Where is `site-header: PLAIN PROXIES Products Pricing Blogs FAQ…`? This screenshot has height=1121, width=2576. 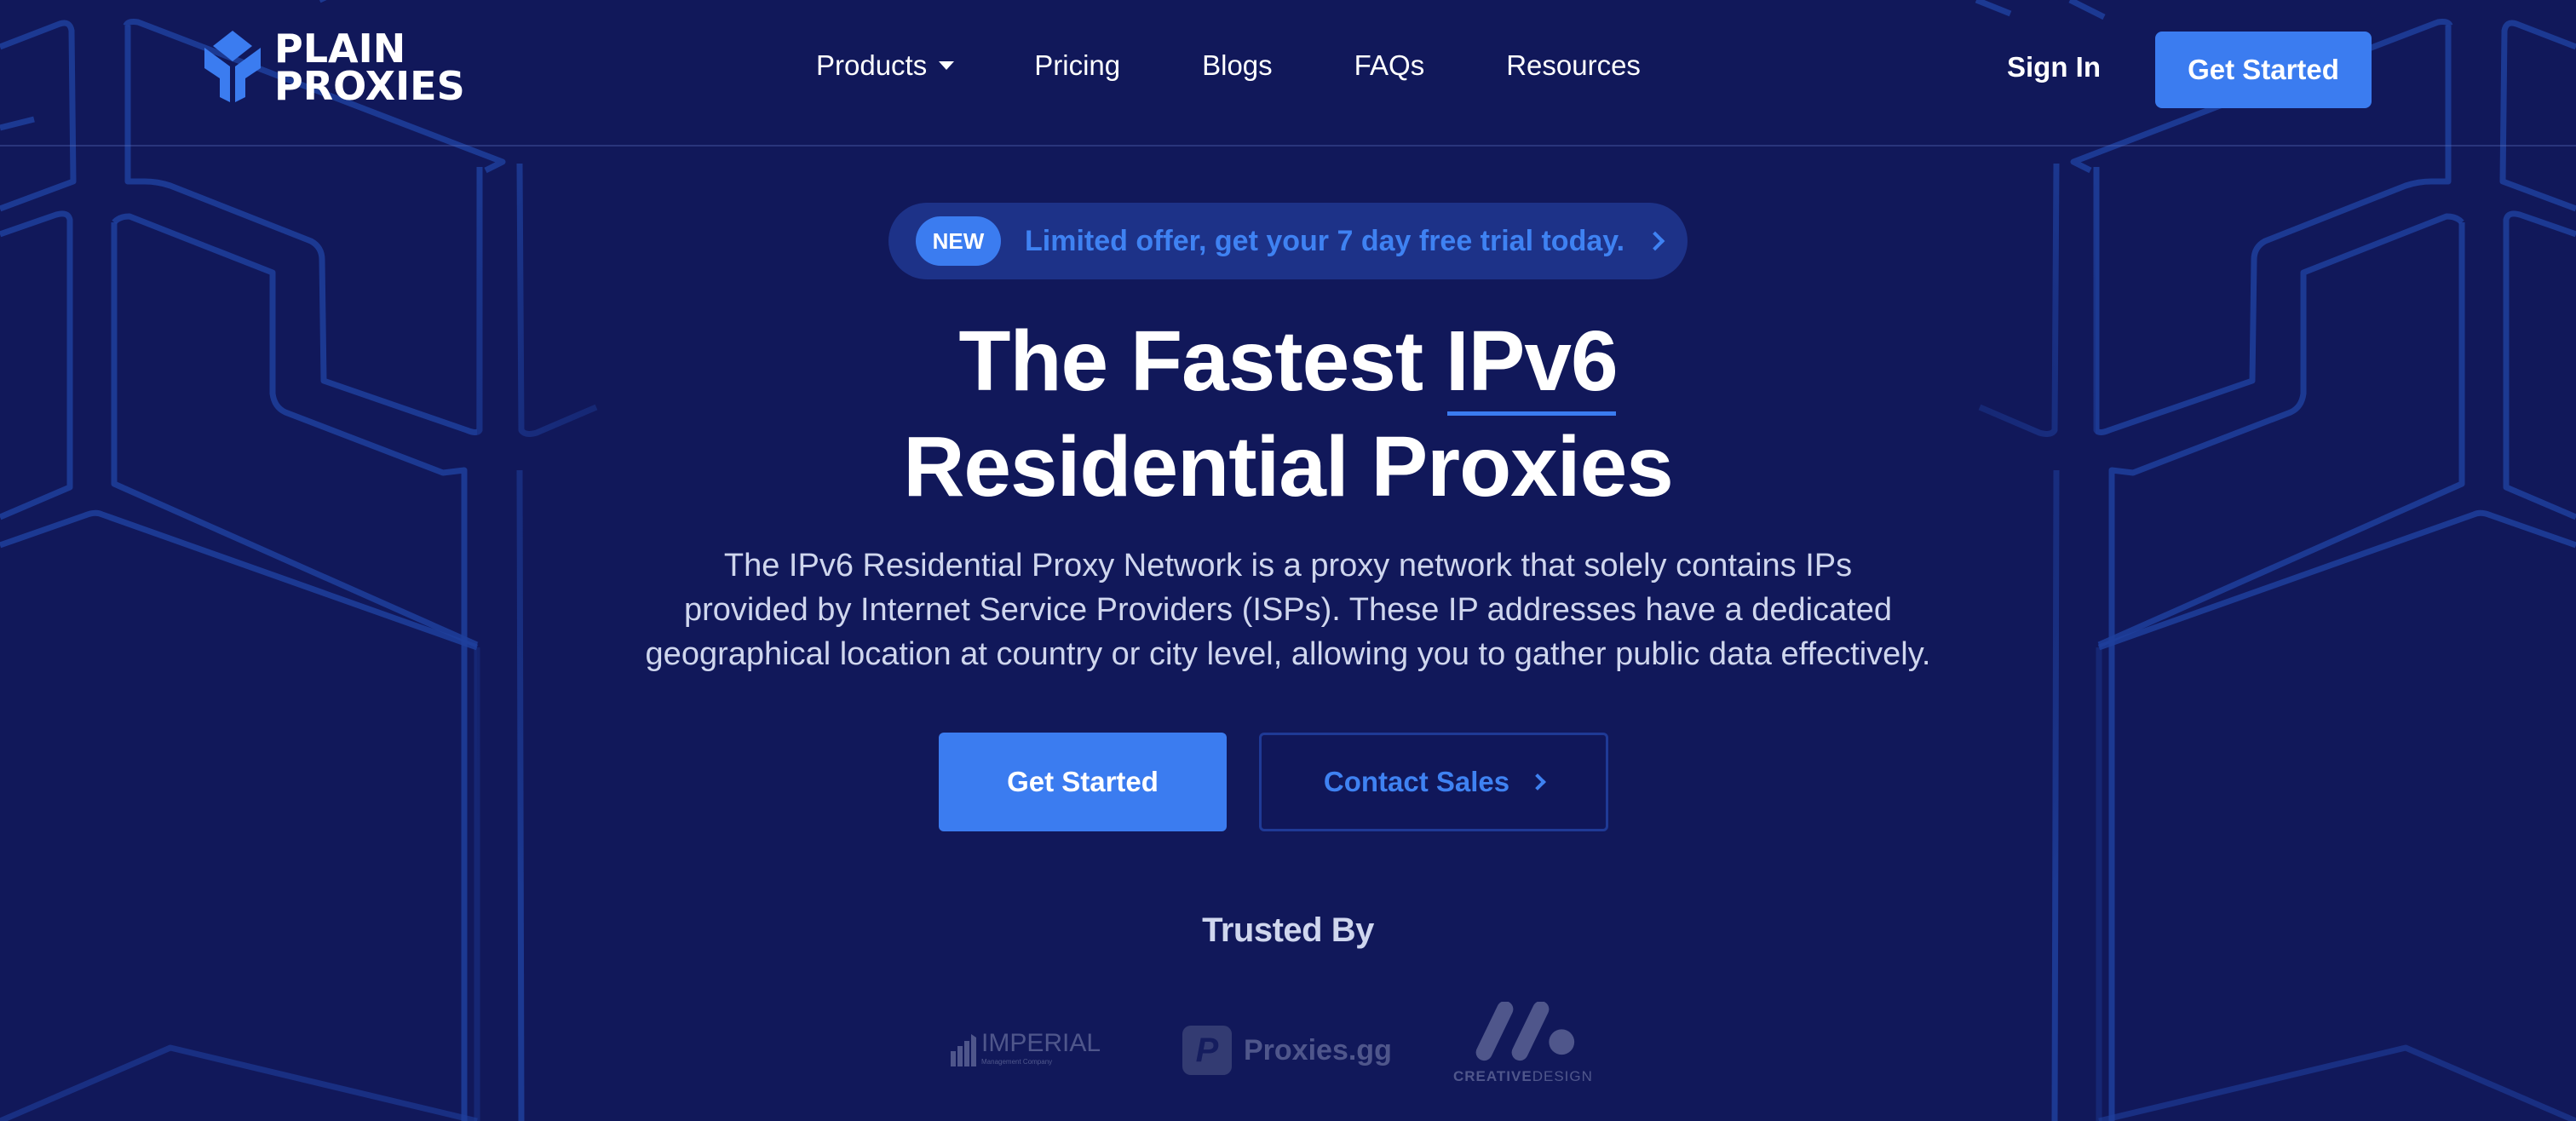
site-header: PLAIN PROXIES Products Pricing Blogs FAQ… is located at coordinates (1288, 73).